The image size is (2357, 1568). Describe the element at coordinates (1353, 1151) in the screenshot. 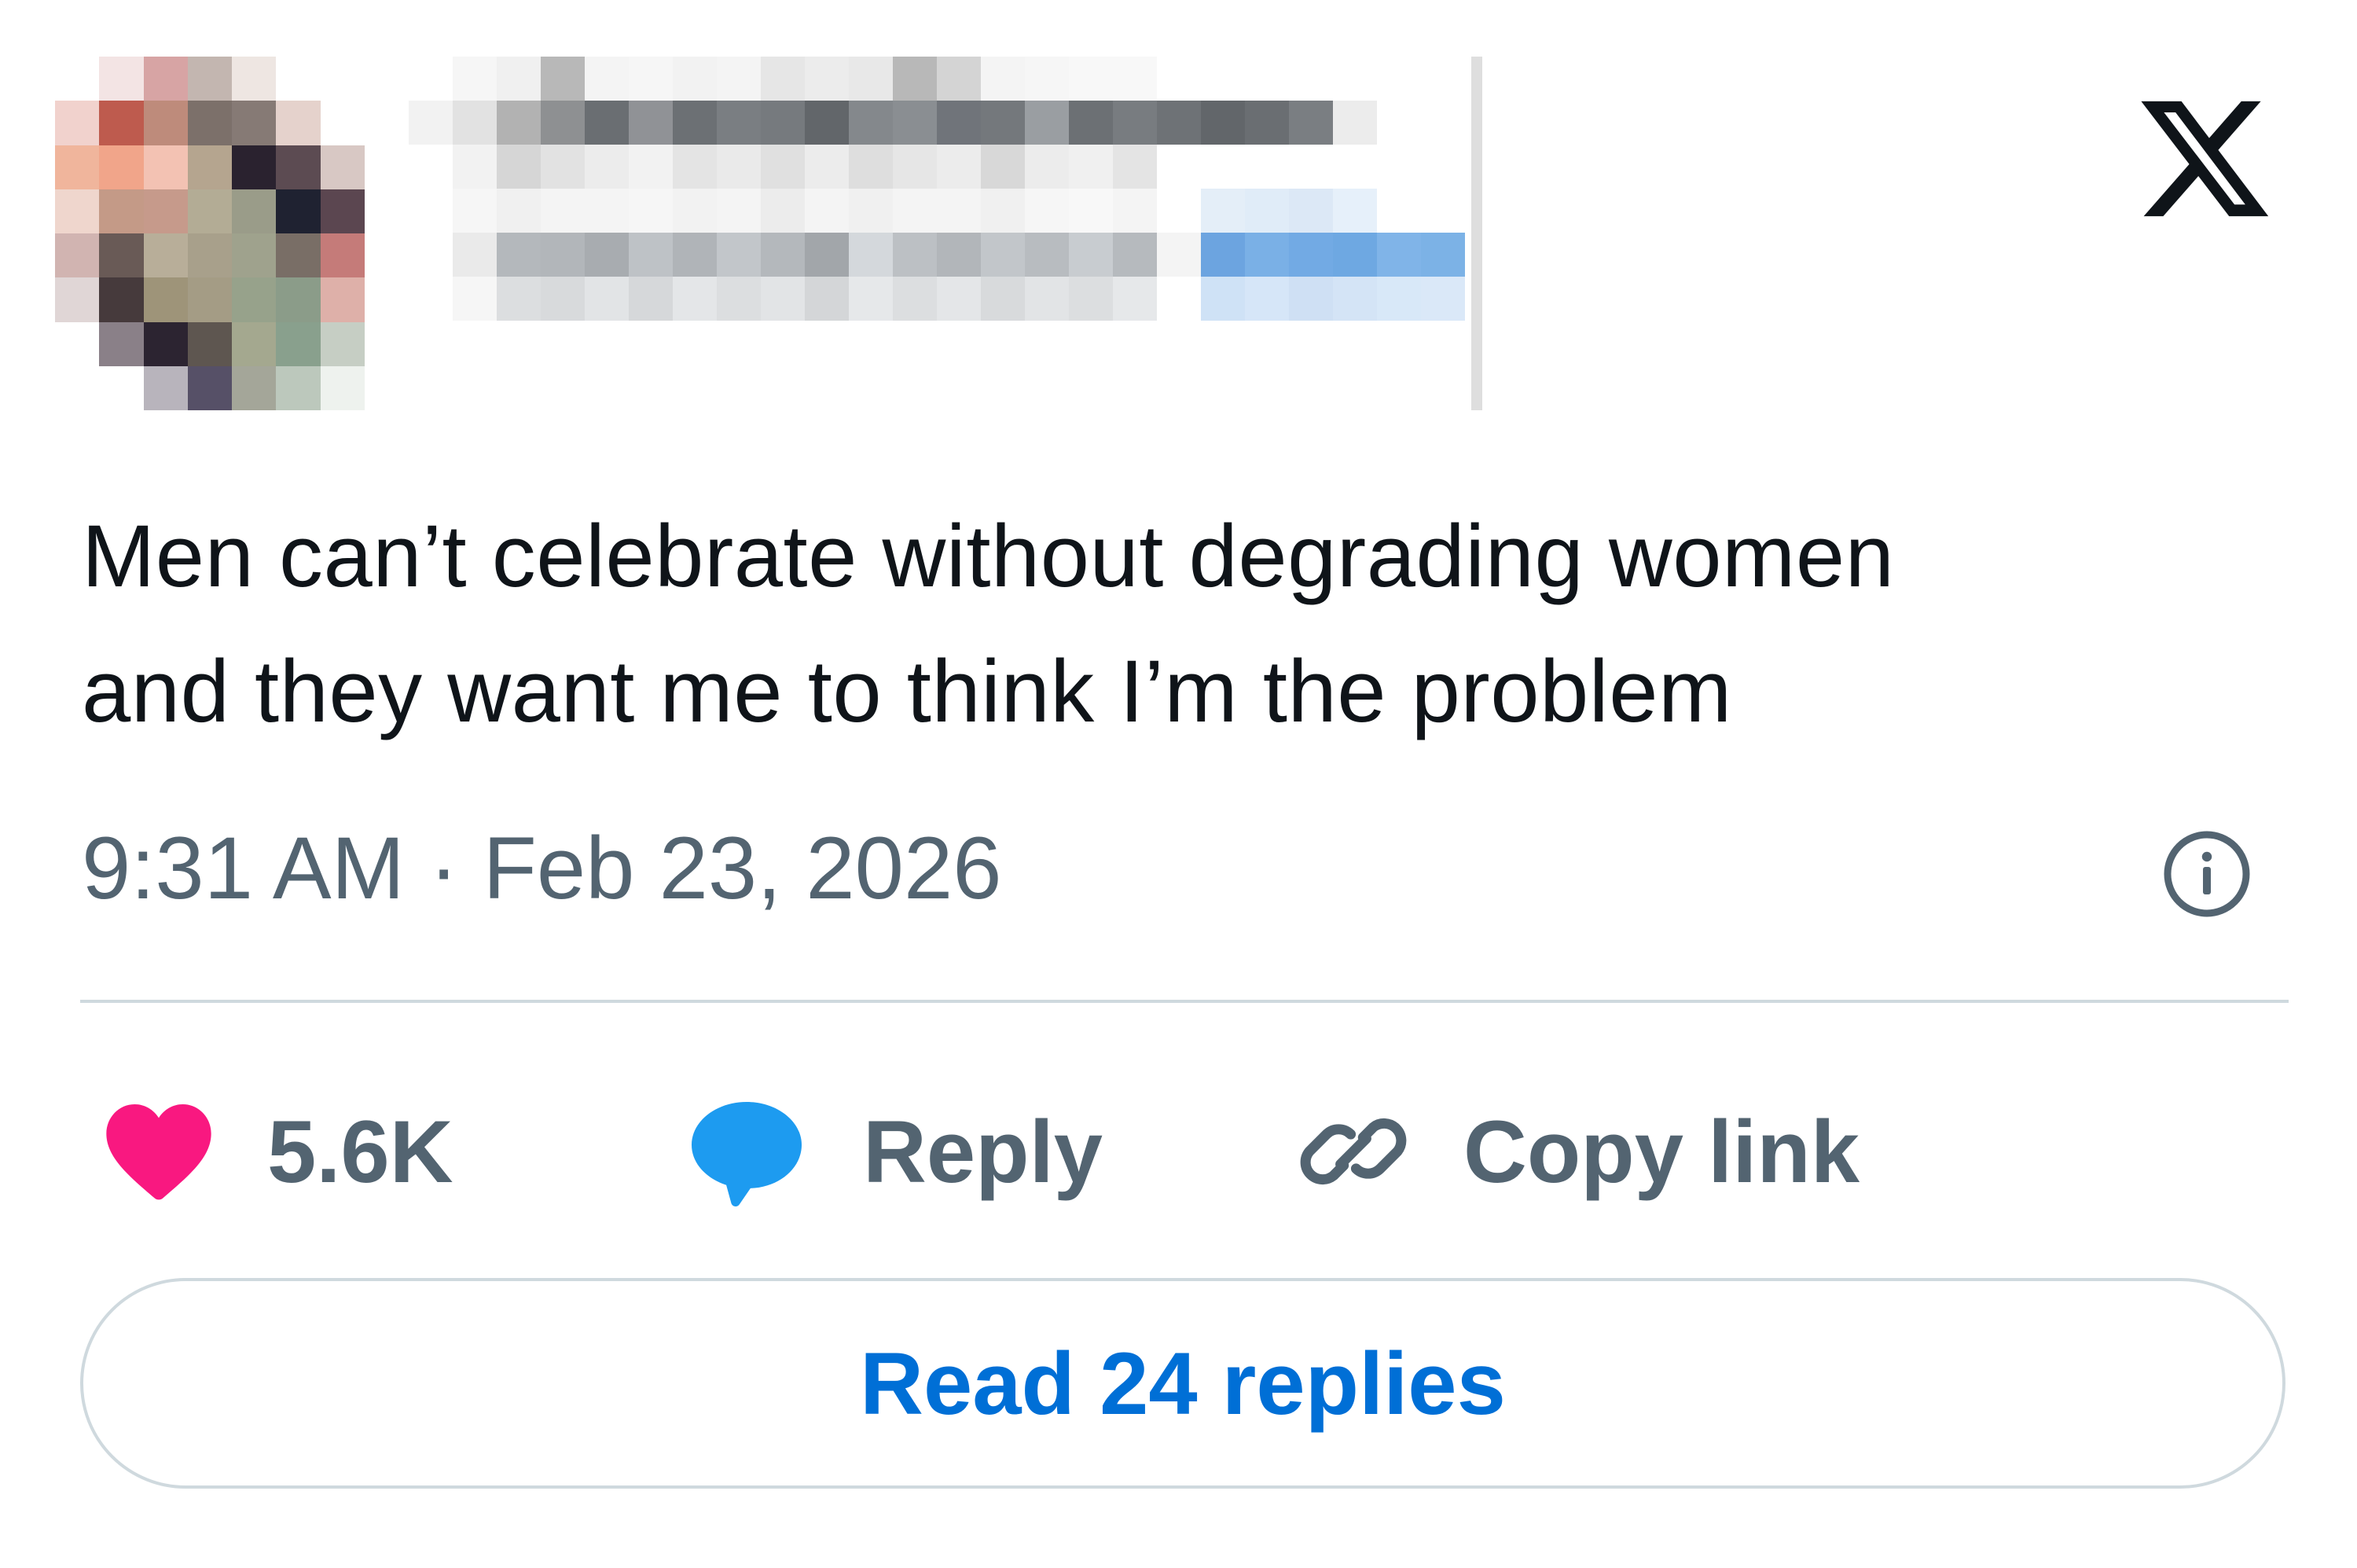

I see `link-icon` at that location.